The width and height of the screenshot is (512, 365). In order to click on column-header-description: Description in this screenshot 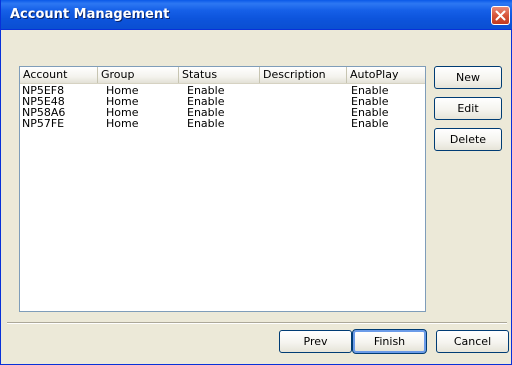, I will do `click(303, 75)`.